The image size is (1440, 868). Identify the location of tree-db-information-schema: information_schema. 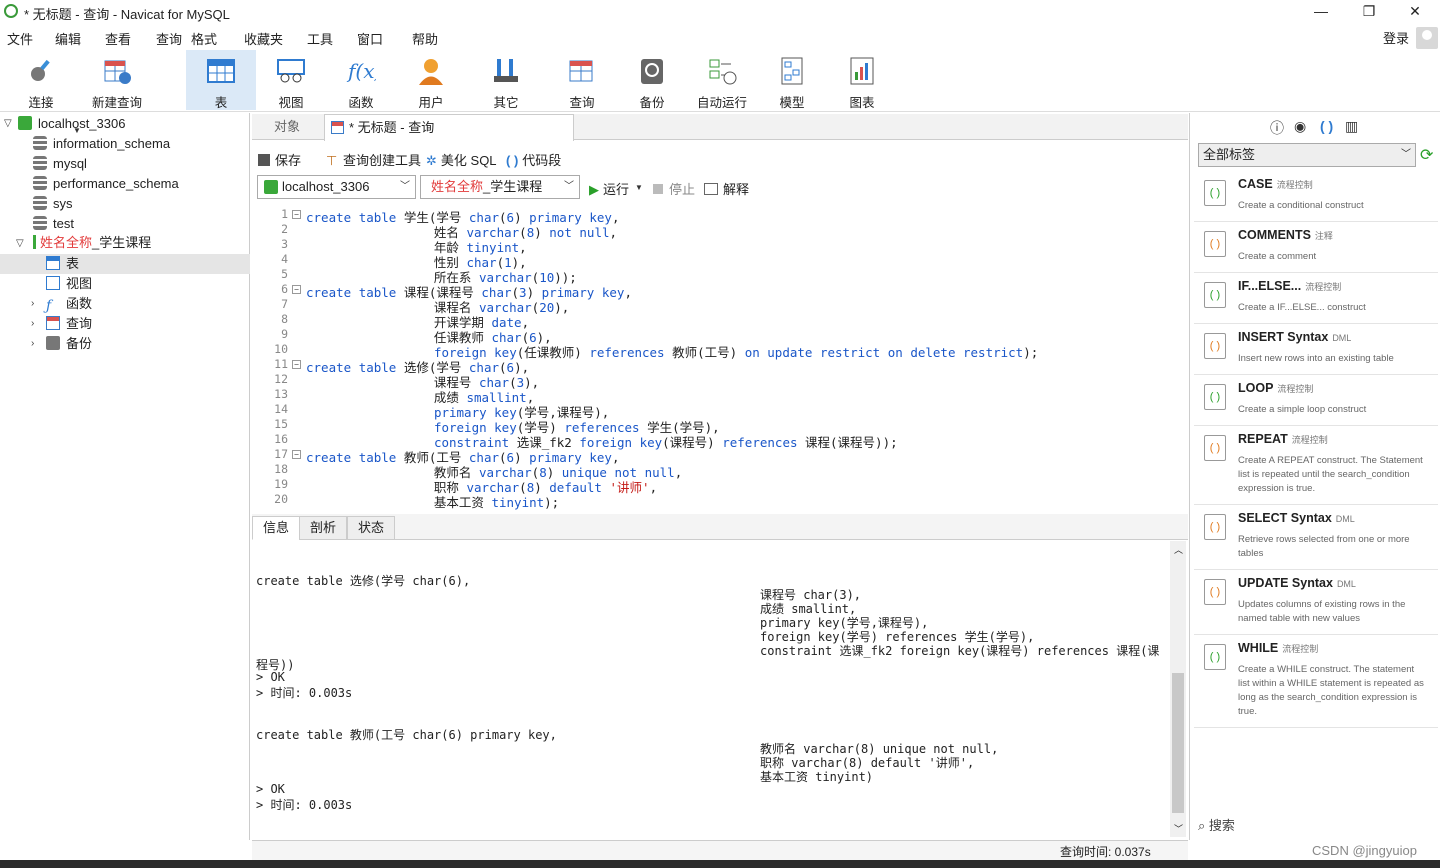
(101, 144).